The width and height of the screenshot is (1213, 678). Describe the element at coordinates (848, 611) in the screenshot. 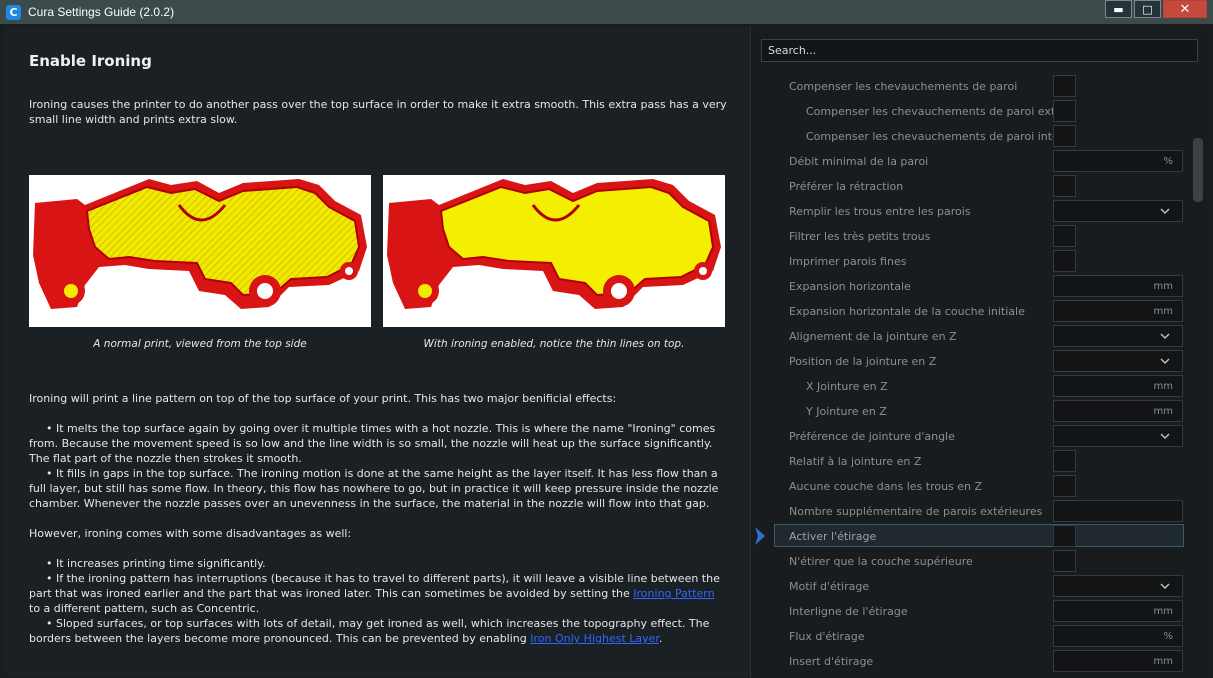

I see `setting-label: Interligne de l'étirage` at that location.